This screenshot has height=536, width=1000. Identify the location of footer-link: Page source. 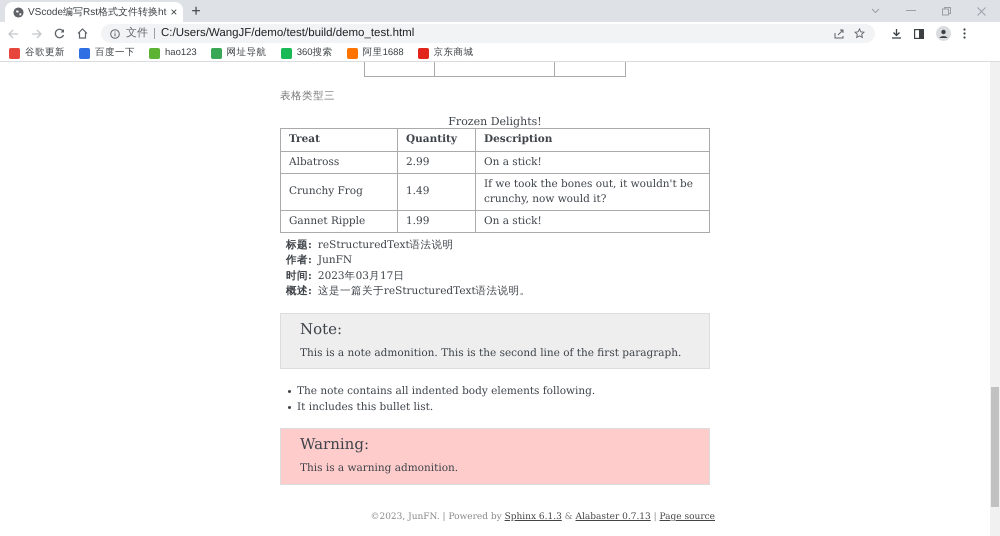
(687, 517).